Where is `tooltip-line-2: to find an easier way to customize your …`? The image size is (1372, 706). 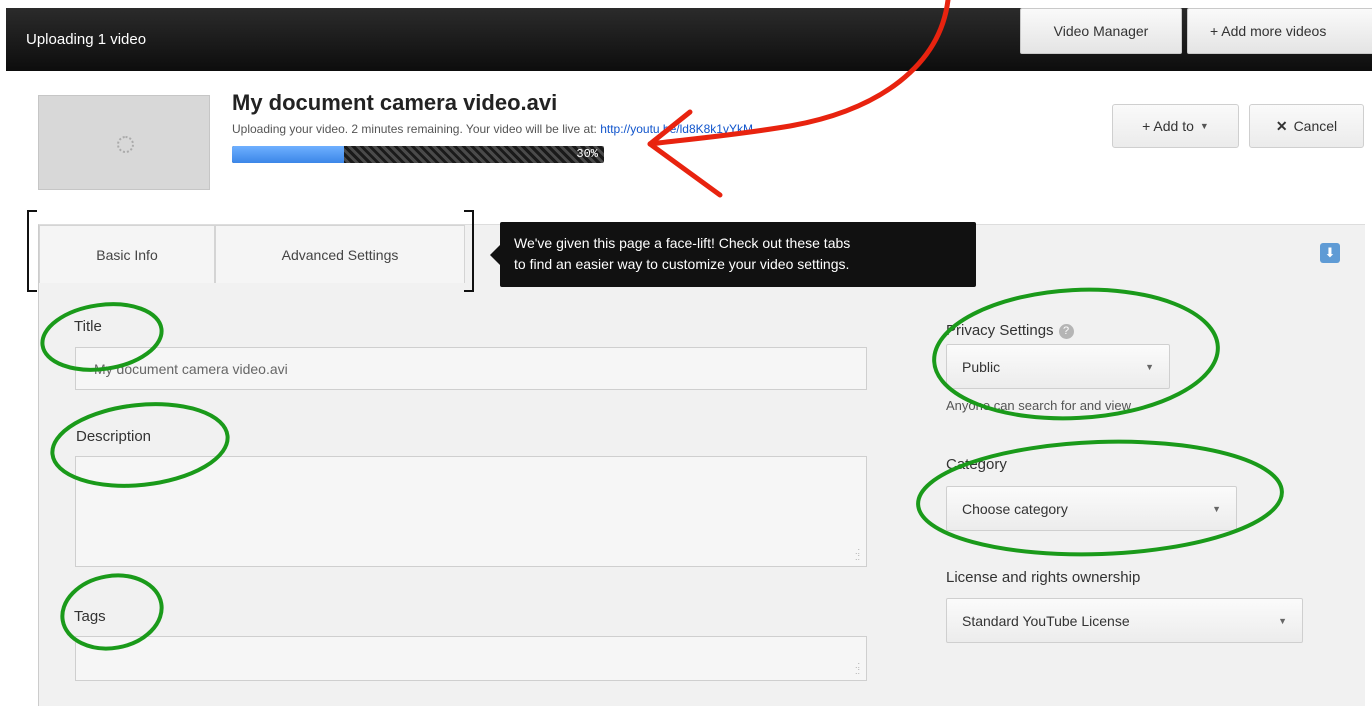 tooltip-line-2: to find an easier way to customize your … is located at coordinates (682, 264).